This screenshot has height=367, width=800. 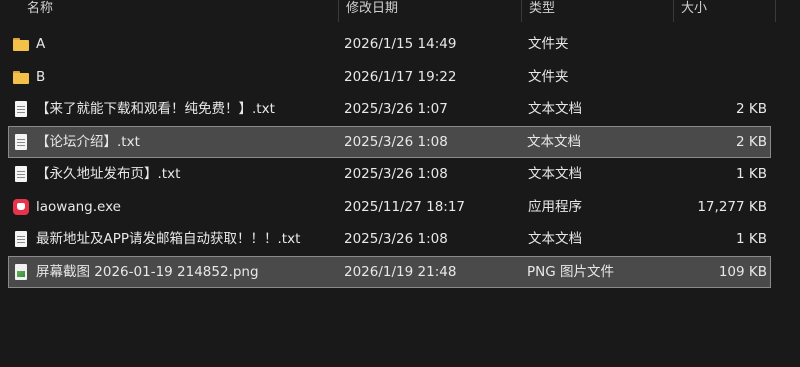 I want to click on file-name: 【论坛介绍】.txt, so click(x=88, y=141).